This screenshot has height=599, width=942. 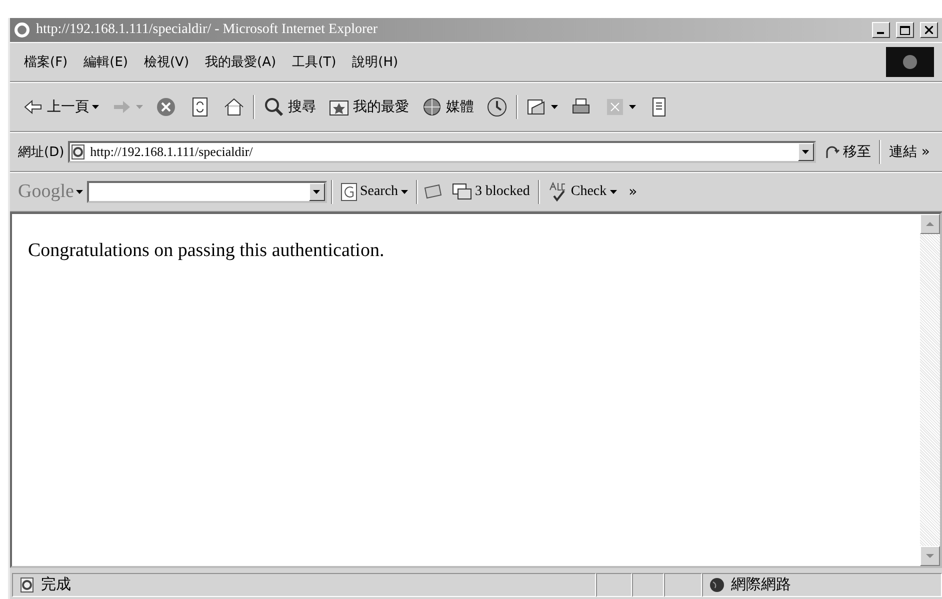 I want to click on zone-text: 網際網路, so click(x=761, y=584).